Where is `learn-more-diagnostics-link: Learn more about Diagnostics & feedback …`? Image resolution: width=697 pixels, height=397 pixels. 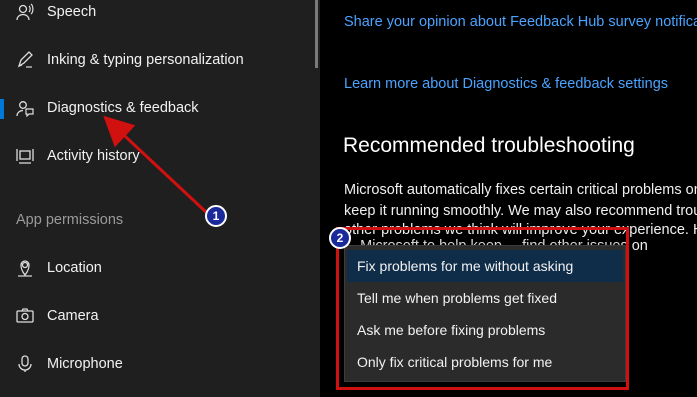
learn-more-diagnostics-link: Learn more about Diagnostics & feedback … is located at coordinates (506, 84).